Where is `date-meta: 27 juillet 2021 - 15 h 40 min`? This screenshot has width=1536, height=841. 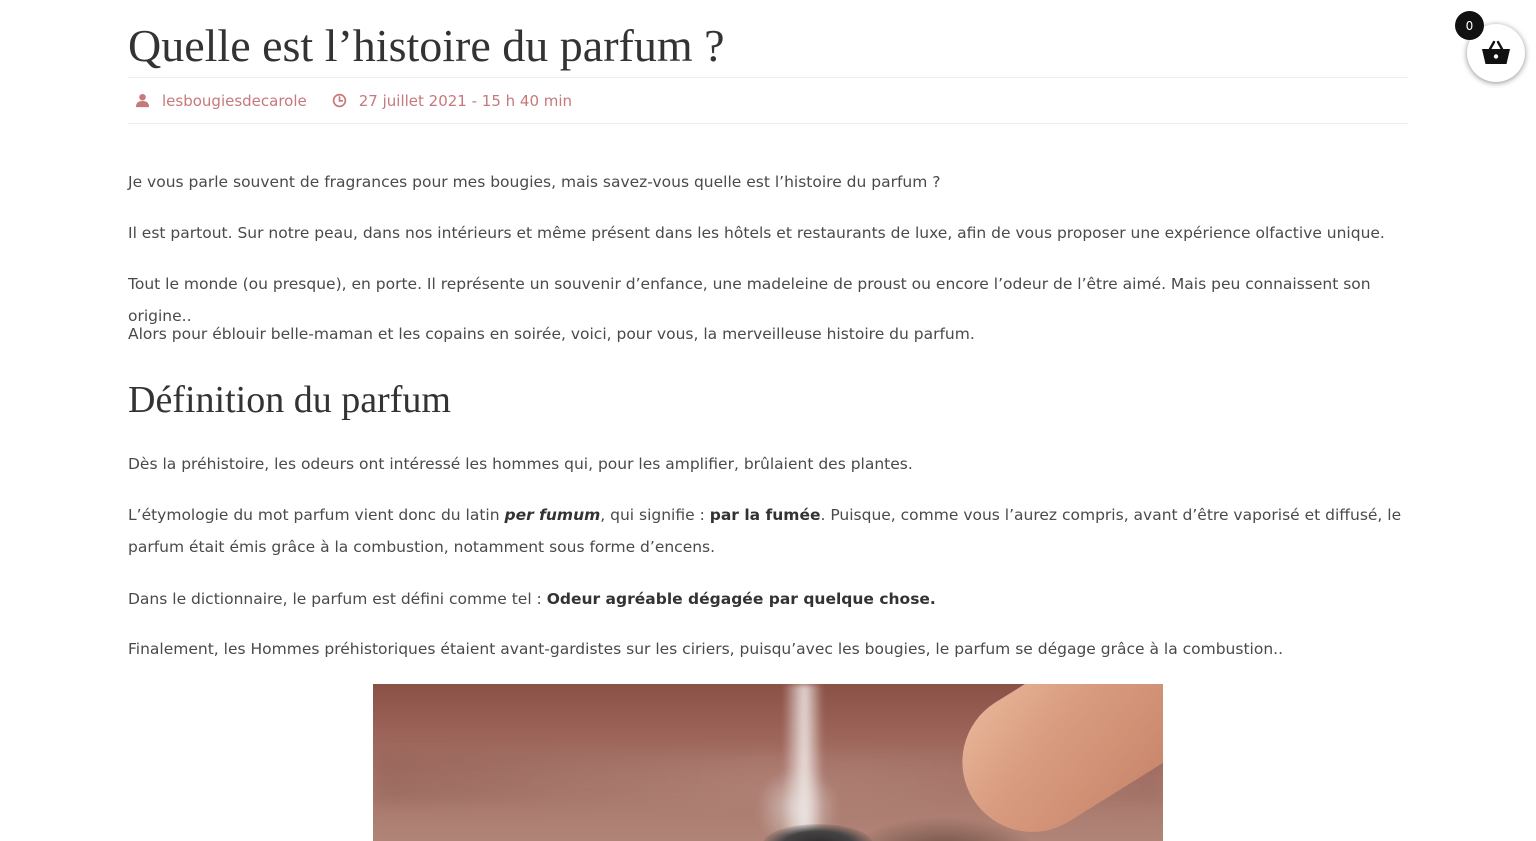 date-meta: 27 juillet 2021 - 15 h 40 min is located at coordinates (448, 101).